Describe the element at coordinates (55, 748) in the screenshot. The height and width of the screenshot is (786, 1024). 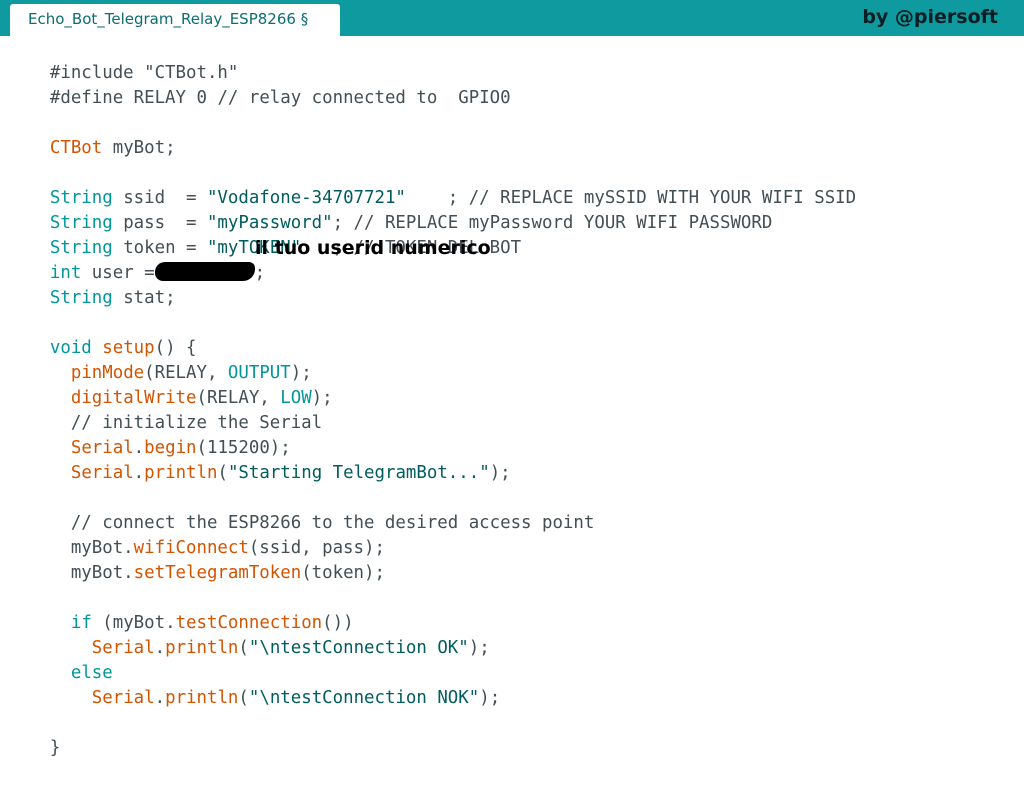
I see `code-token: }` at that location.